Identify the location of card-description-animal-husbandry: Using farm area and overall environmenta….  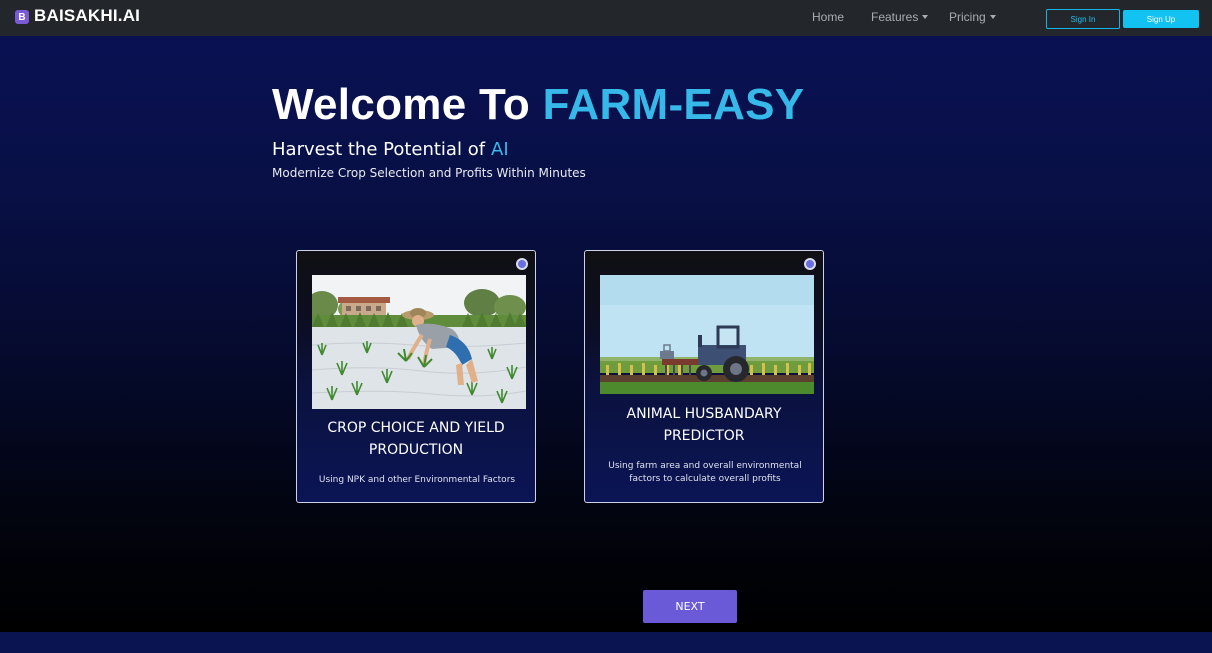
(705, 472).